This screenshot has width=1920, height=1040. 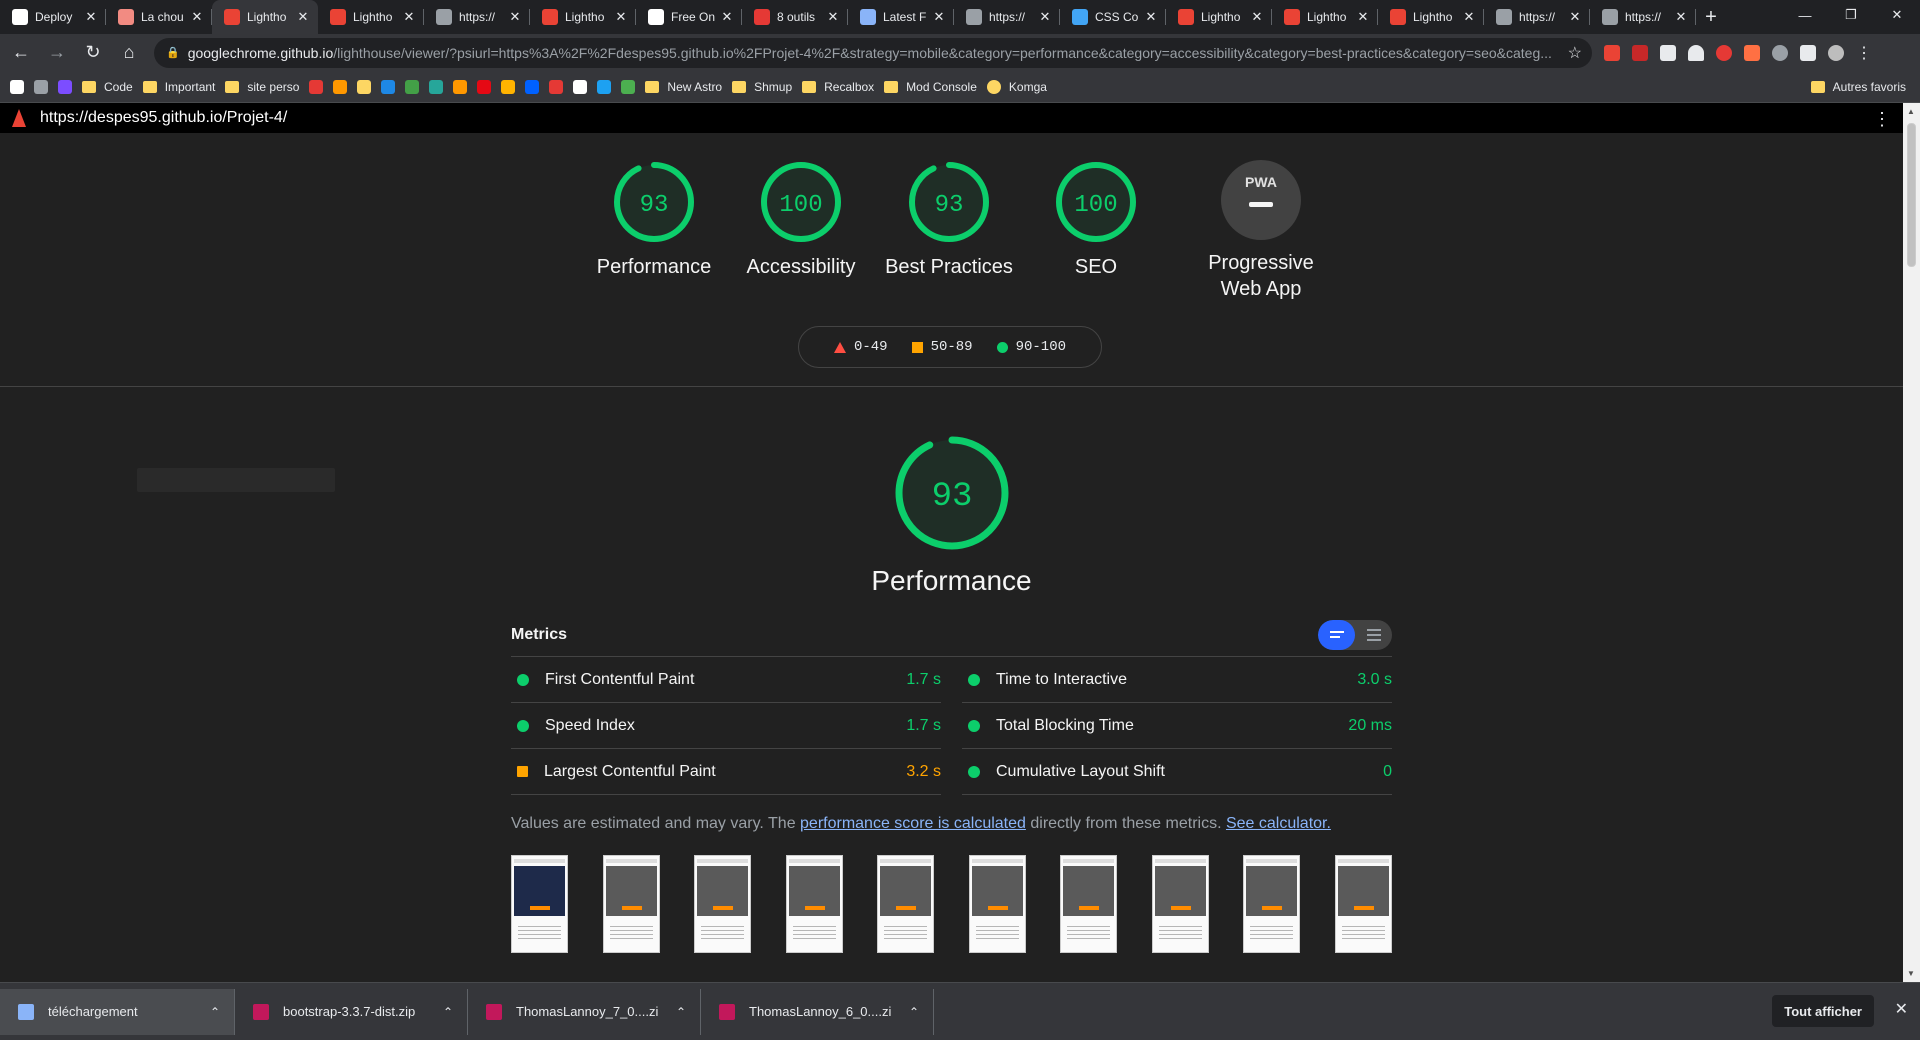 I want to click on bookmark-item: New Astro, so click(x=683, y=87).